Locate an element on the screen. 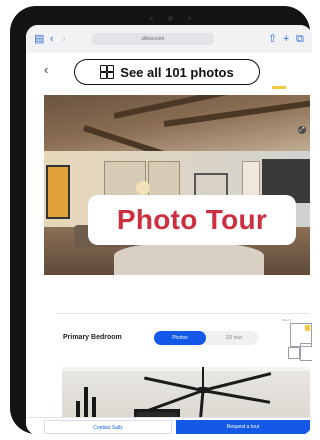 This screenshot has height=440, width=320. contact-agent-button: Contact Sally is located at coordinates (108, 427).